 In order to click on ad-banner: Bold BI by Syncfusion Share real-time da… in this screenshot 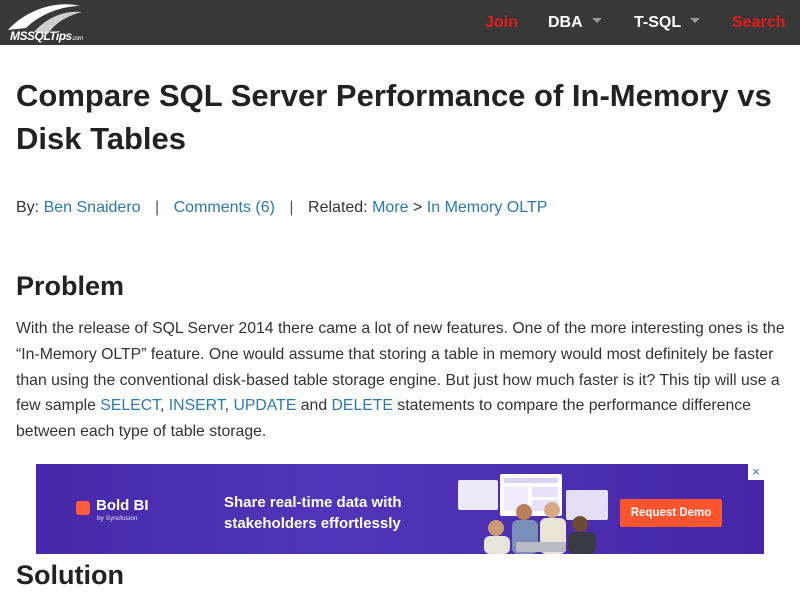, I will do `click(400, 509)`.